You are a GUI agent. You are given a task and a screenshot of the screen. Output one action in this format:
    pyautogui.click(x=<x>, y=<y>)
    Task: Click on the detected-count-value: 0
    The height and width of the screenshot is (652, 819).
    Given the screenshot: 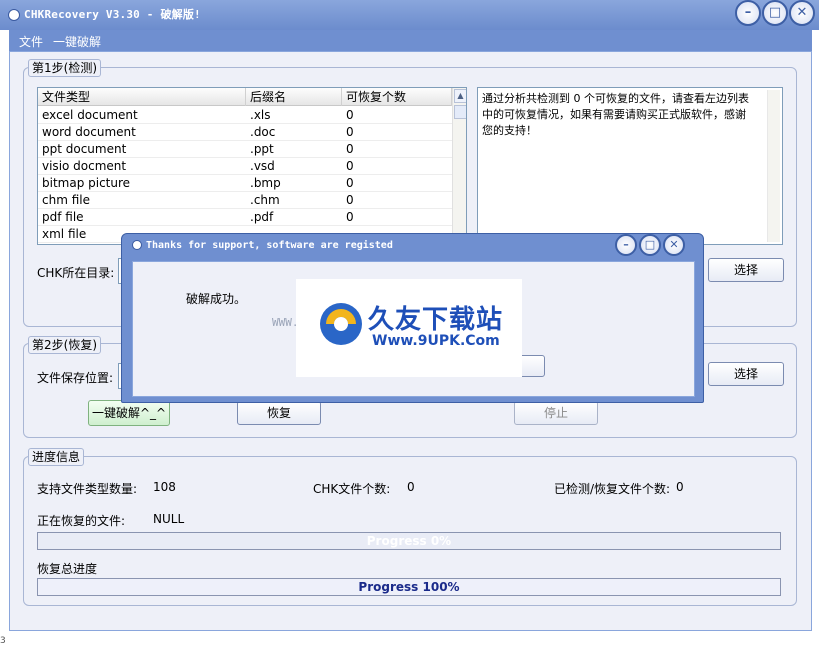 What is the action you would take?
    pyautogui.click(x=680, y=487)
    